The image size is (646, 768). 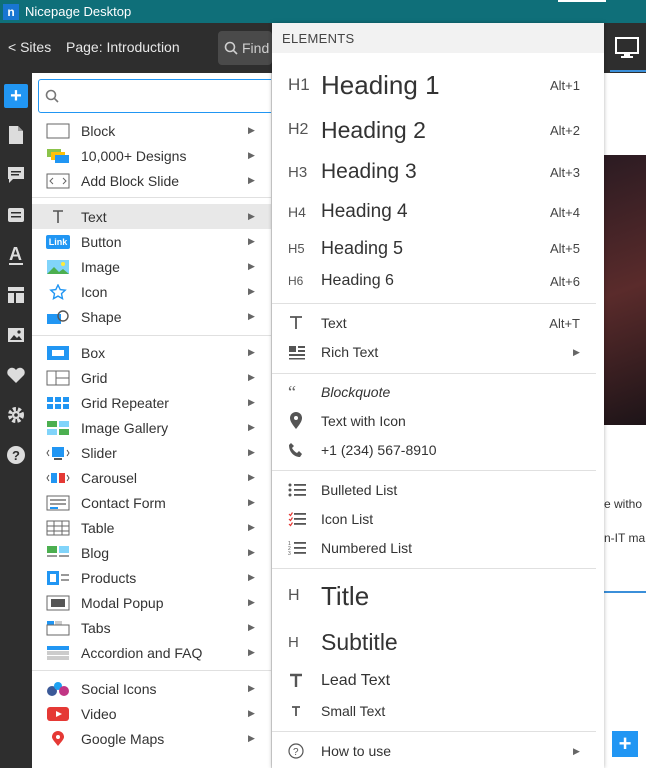 What do you see at coordinates (438, 642) in the screenshot?
I see `subtitle-item: H Subtitle` at bounding box center [438, 642].